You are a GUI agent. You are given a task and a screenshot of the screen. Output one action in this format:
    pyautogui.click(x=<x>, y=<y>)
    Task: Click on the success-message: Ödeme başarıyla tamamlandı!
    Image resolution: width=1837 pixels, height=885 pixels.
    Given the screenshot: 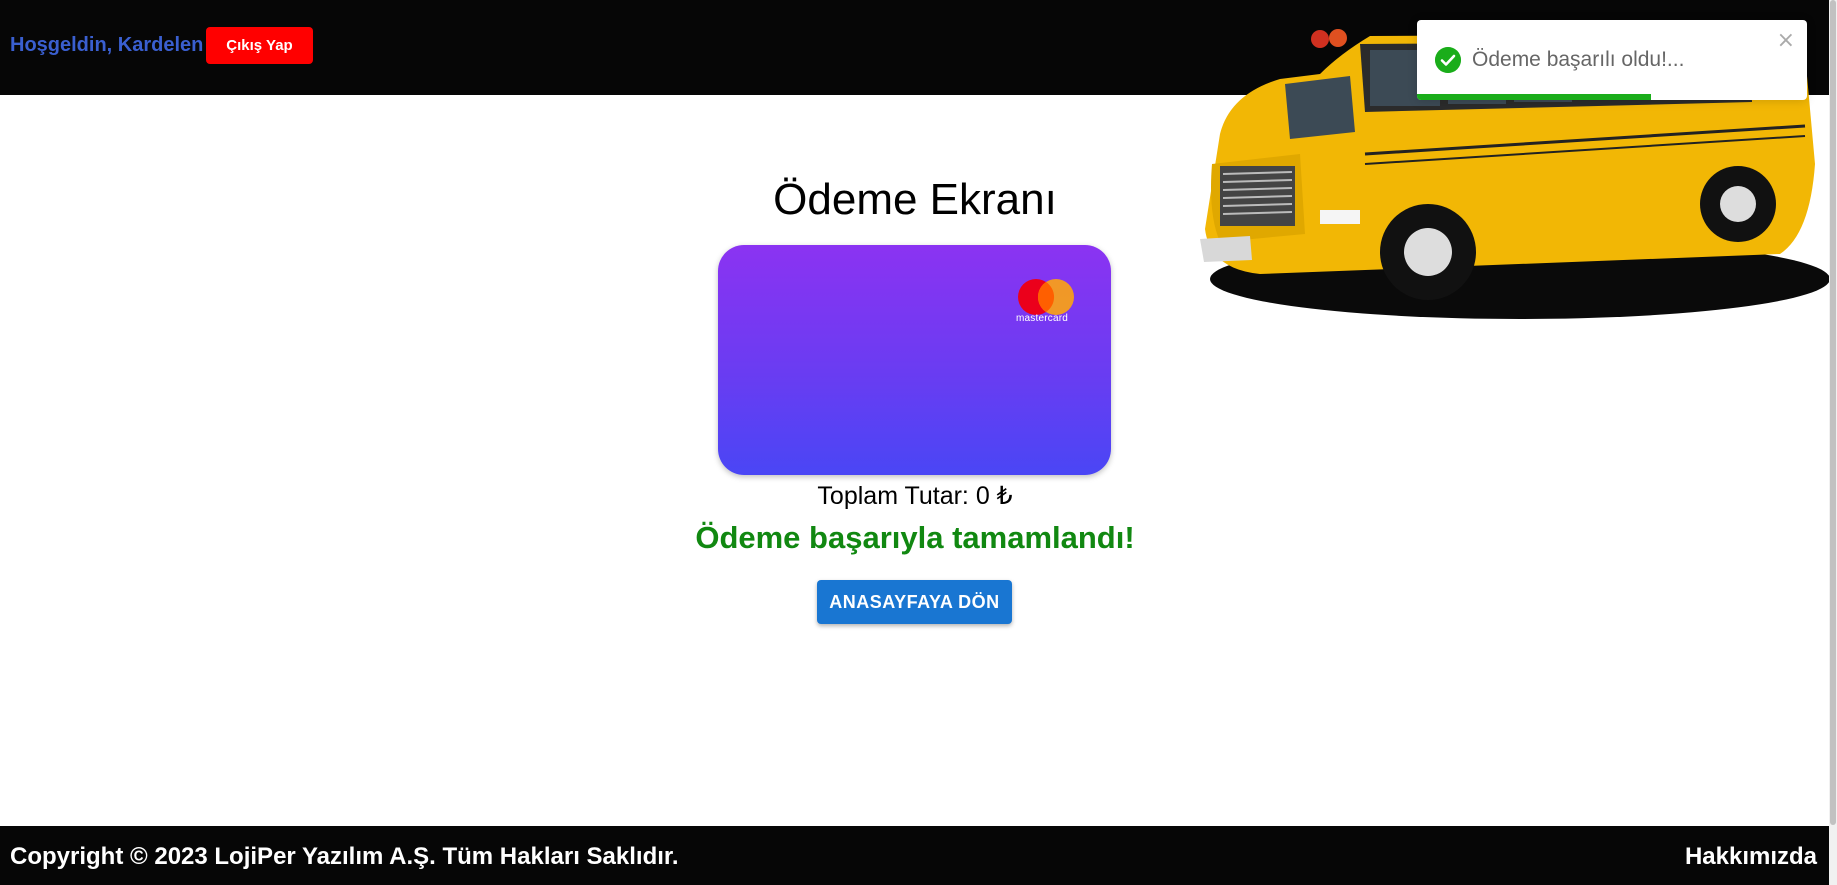 What is the action you would take?
    pyautogui.click(x=915, y=537)
    